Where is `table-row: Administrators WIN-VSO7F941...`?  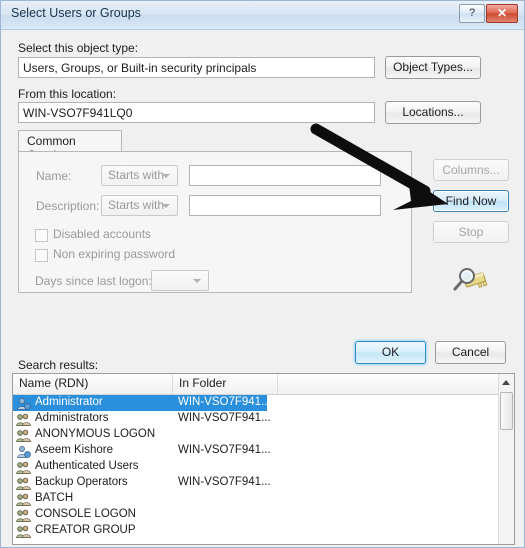 table-row: Administrators WIN-VSO7F941... is located at coordinates (263, 419).